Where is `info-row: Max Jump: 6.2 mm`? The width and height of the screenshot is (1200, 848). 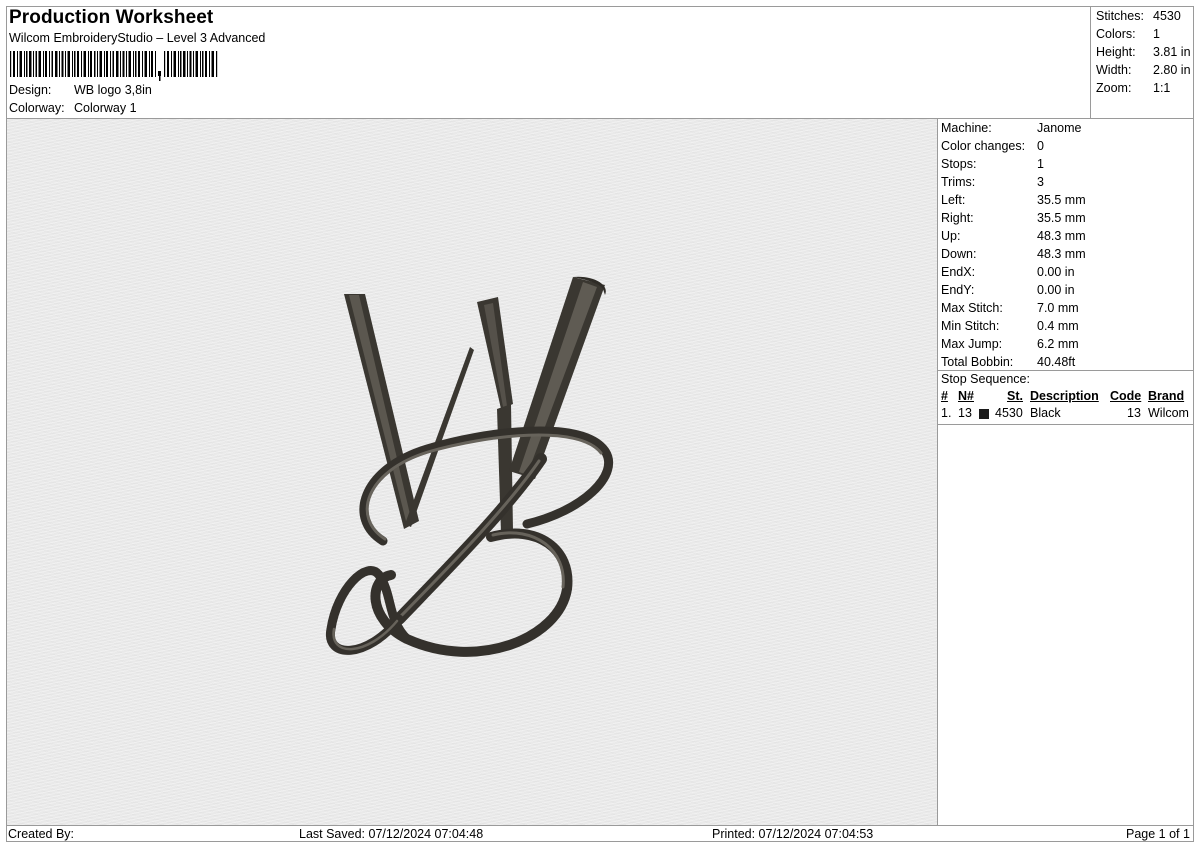 info-row: Max Jump: 6.2 mm is located at coordinates (1067, 344).